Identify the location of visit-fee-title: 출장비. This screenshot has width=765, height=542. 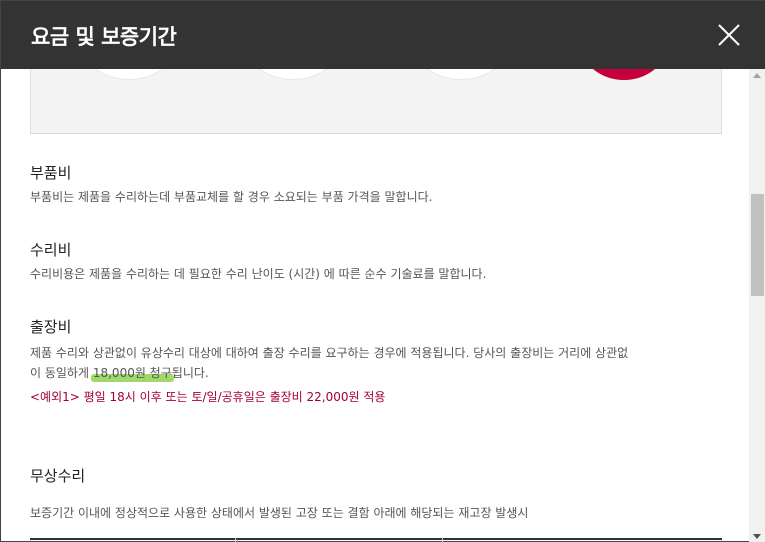
(51, 327).